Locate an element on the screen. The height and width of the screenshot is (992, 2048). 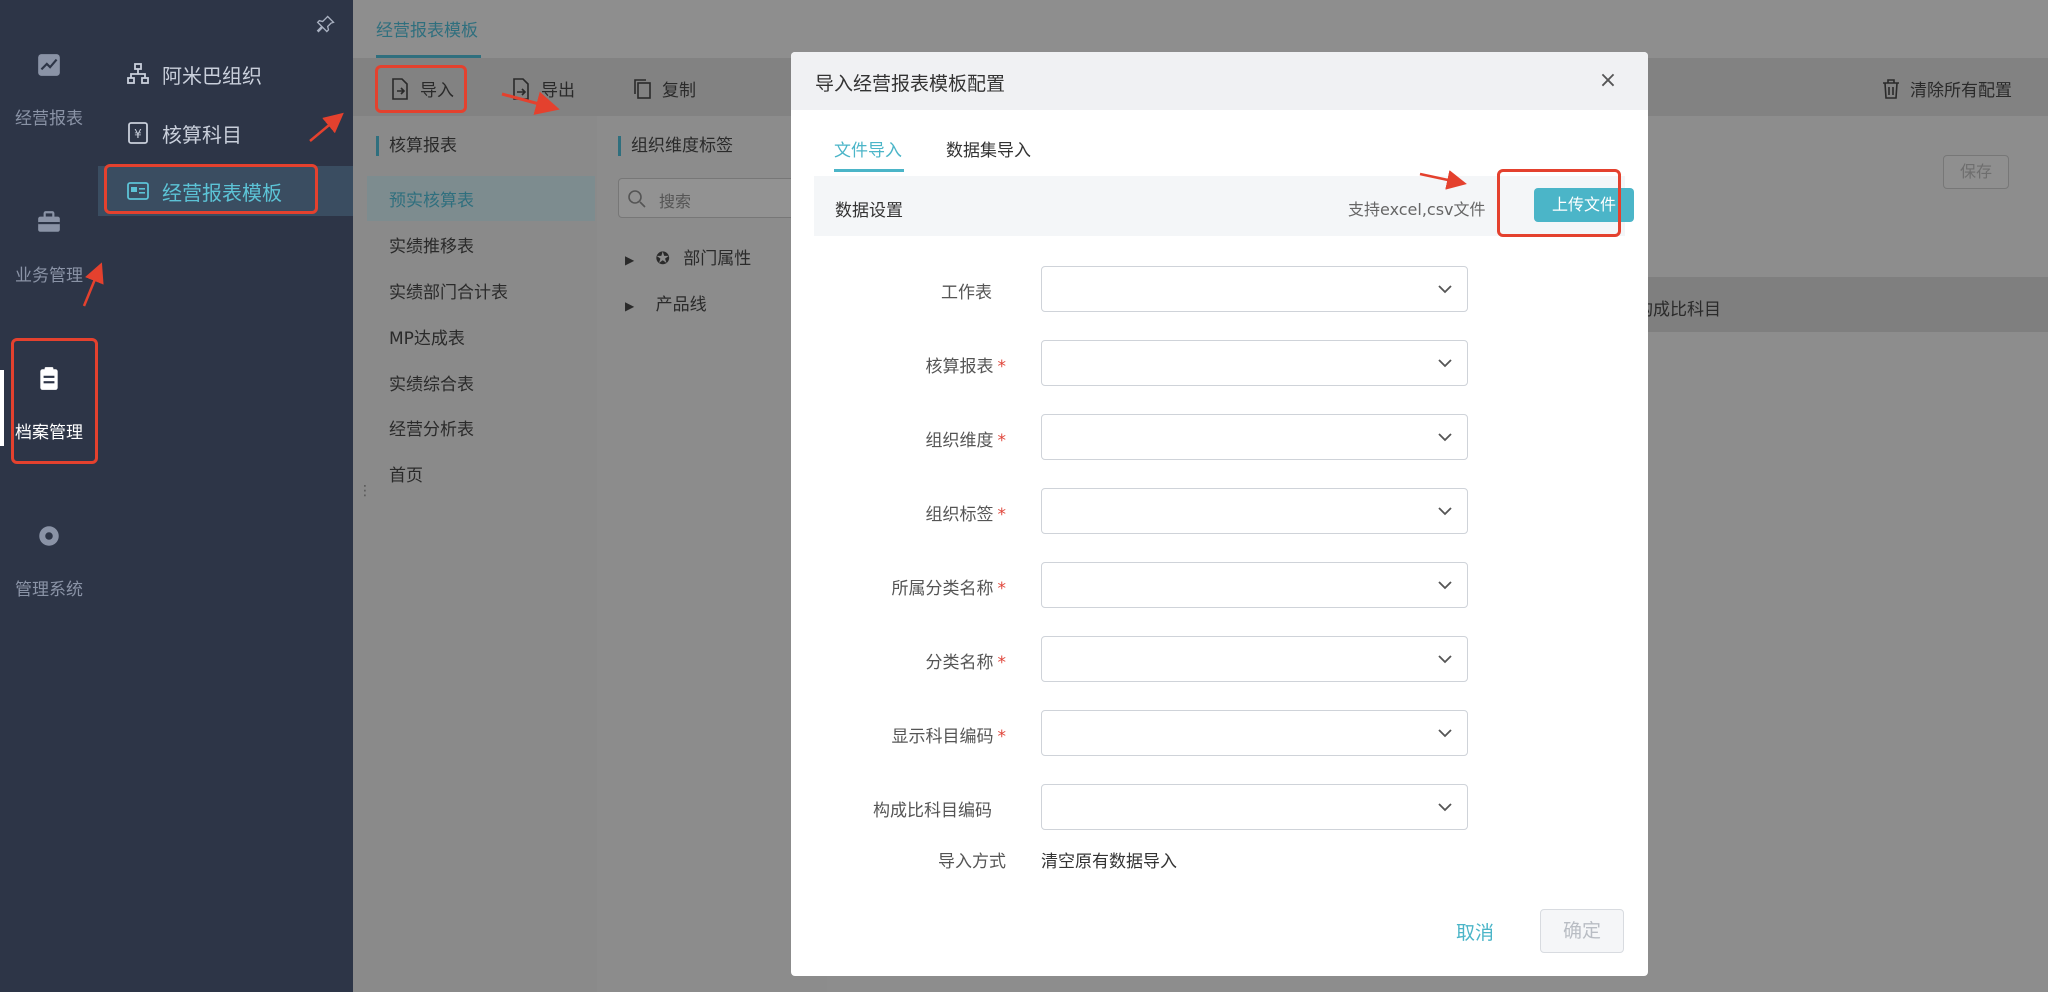
gear-icon is located at coordinates (49, 536).